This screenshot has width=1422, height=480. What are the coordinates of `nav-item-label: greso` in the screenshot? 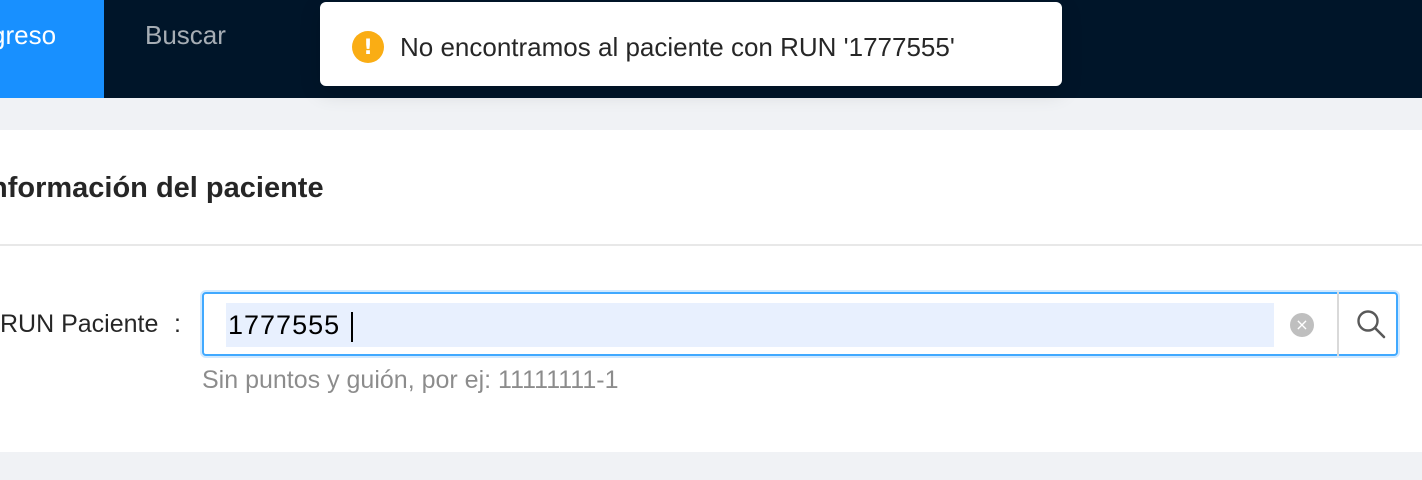 It's located at (28, 35).